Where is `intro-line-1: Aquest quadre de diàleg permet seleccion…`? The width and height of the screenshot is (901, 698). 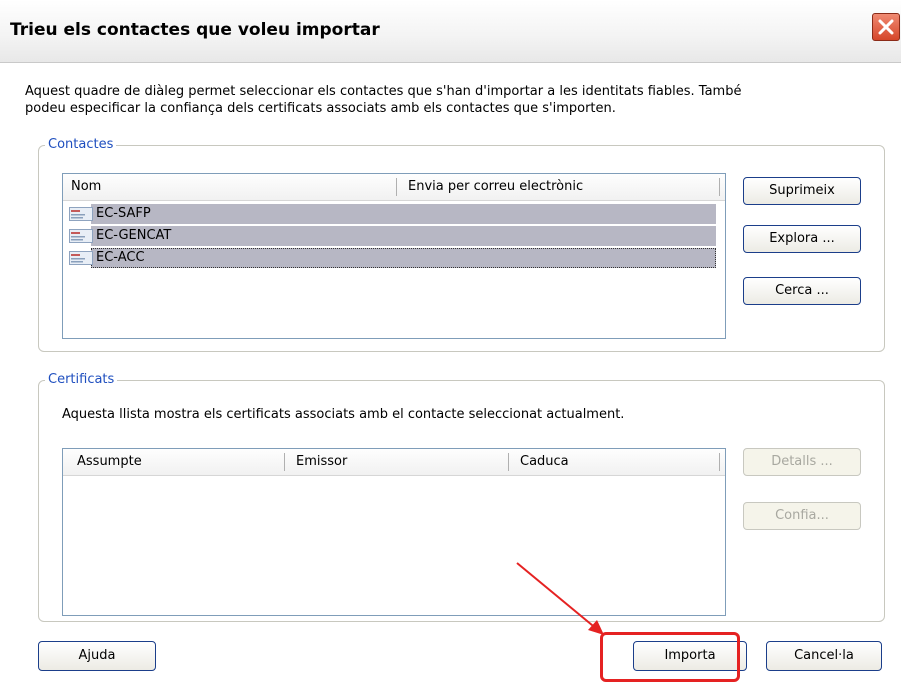
intro-line-1: Aquest quadre de diàleg permet seleccion… is located at coordinates (383, 91).